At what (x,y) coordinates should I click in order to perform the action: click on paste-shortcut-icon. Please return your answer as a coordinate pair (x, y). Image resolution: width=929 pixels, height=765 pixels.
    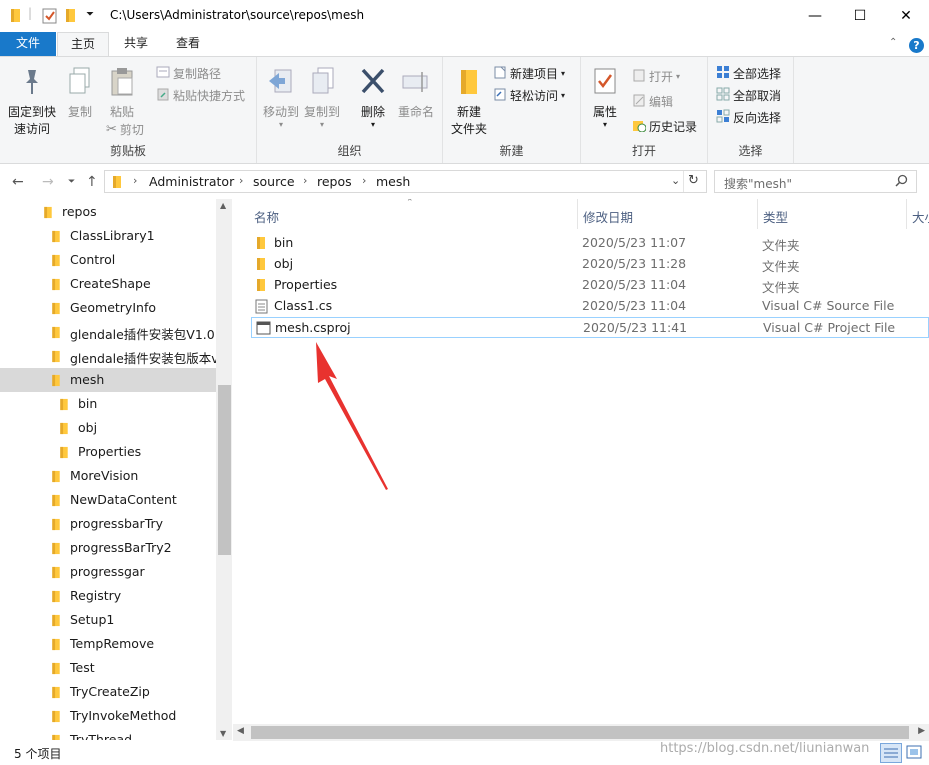
    Looking at the image, I should click on (163, 95).